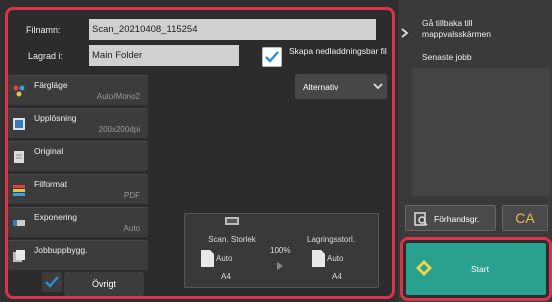 The width and height of the screenshot is (552, 302). I want to click on start-label: Start, so click(480, 269).